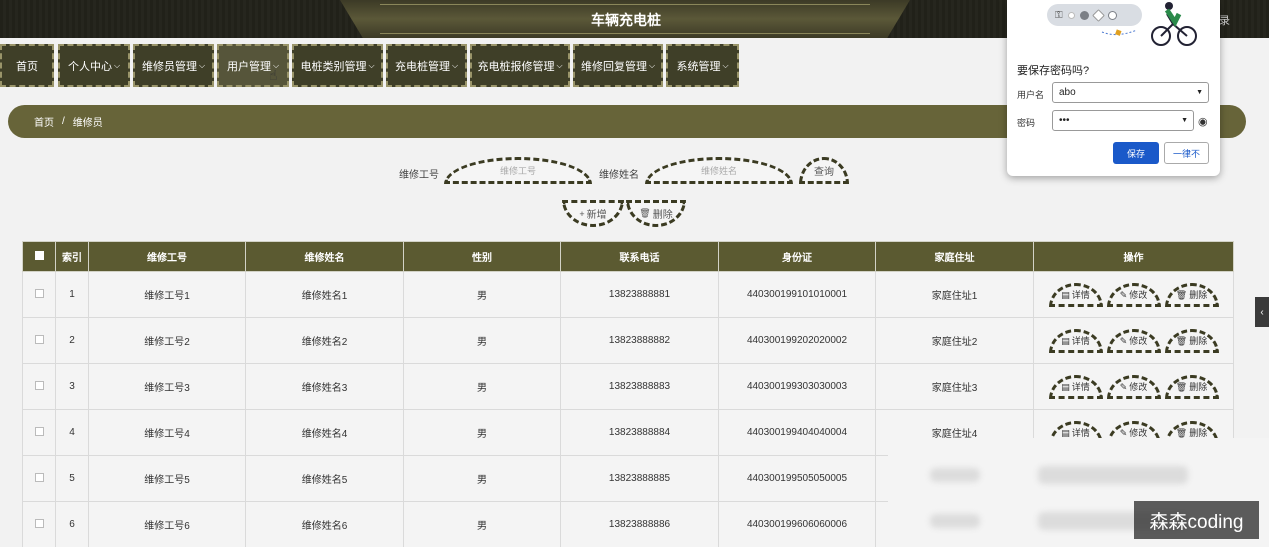 Image resolution: width=1269 pixels, height=547 pixels. Describe the element at coordinates (167, 478) in the screenshot. I see `repair-no-cell: 维修工号5` at that location.